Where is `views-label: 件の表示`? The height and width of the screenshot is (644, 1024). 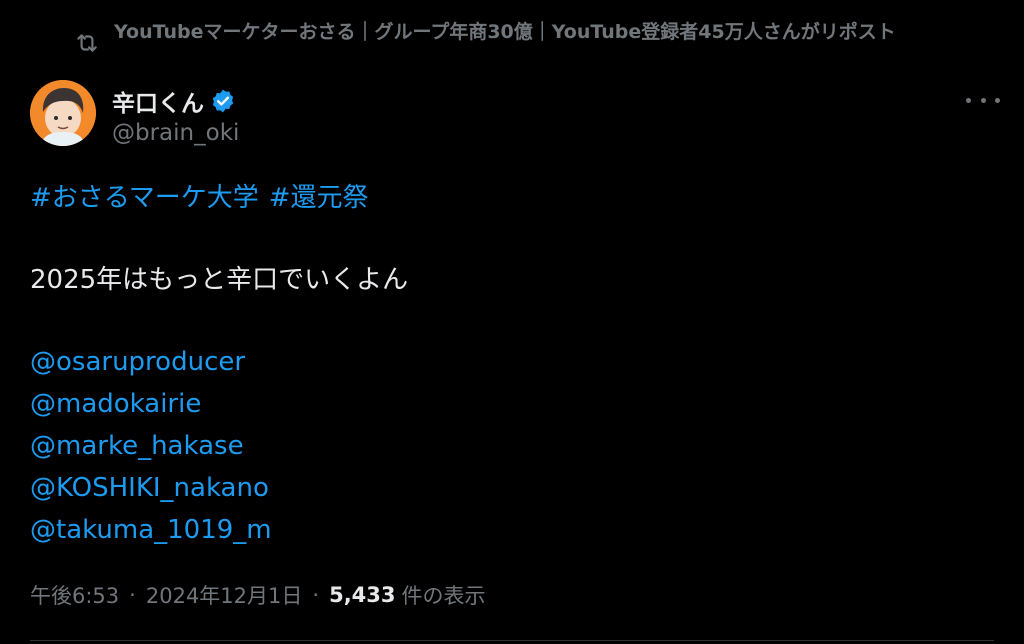 views-label: 件の表示 is located at coordinates (443, 596).